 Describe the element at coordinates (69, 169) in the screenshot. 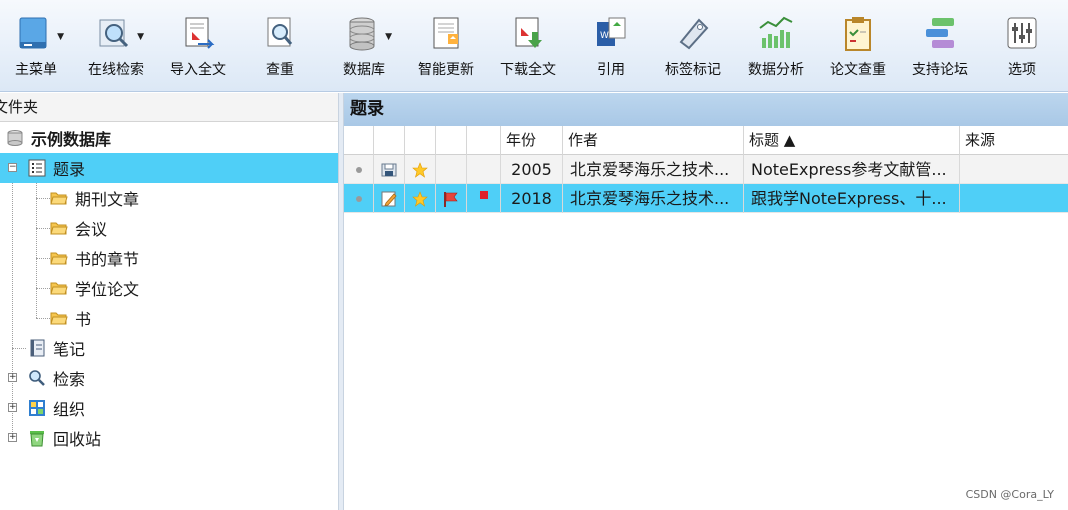

I see `tree-label-records: 题录` at that location.